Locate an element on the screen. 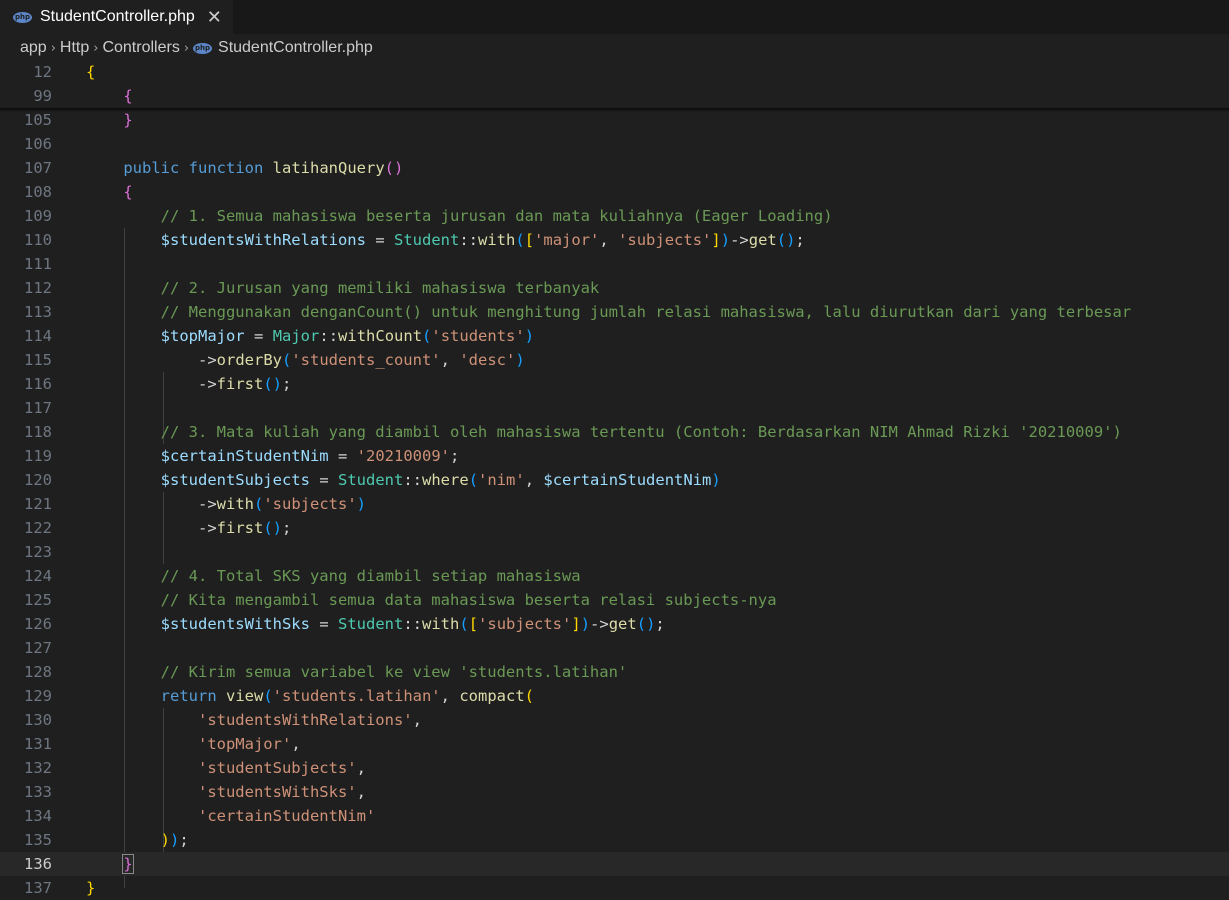  code-text: )); is located at coordinates (174, 840).